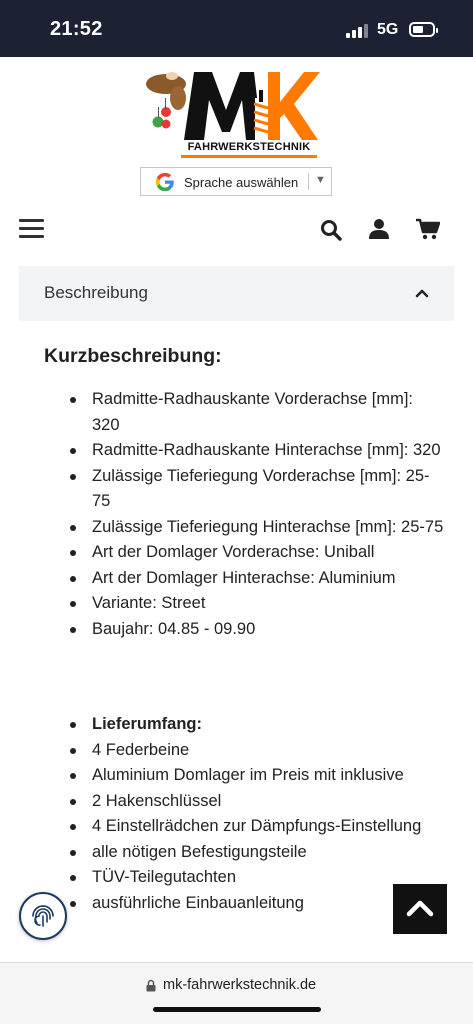 The width and height of the screenshot is (473, 1024). Describe the element at coordinates (423, 29) in the screenshot. I see `battery-icon` at that location.